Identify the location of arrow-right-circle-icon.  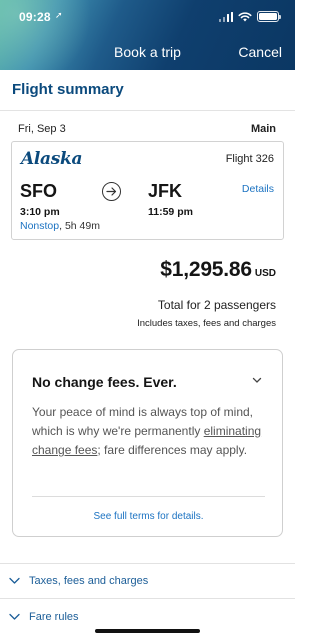
(111, 191).